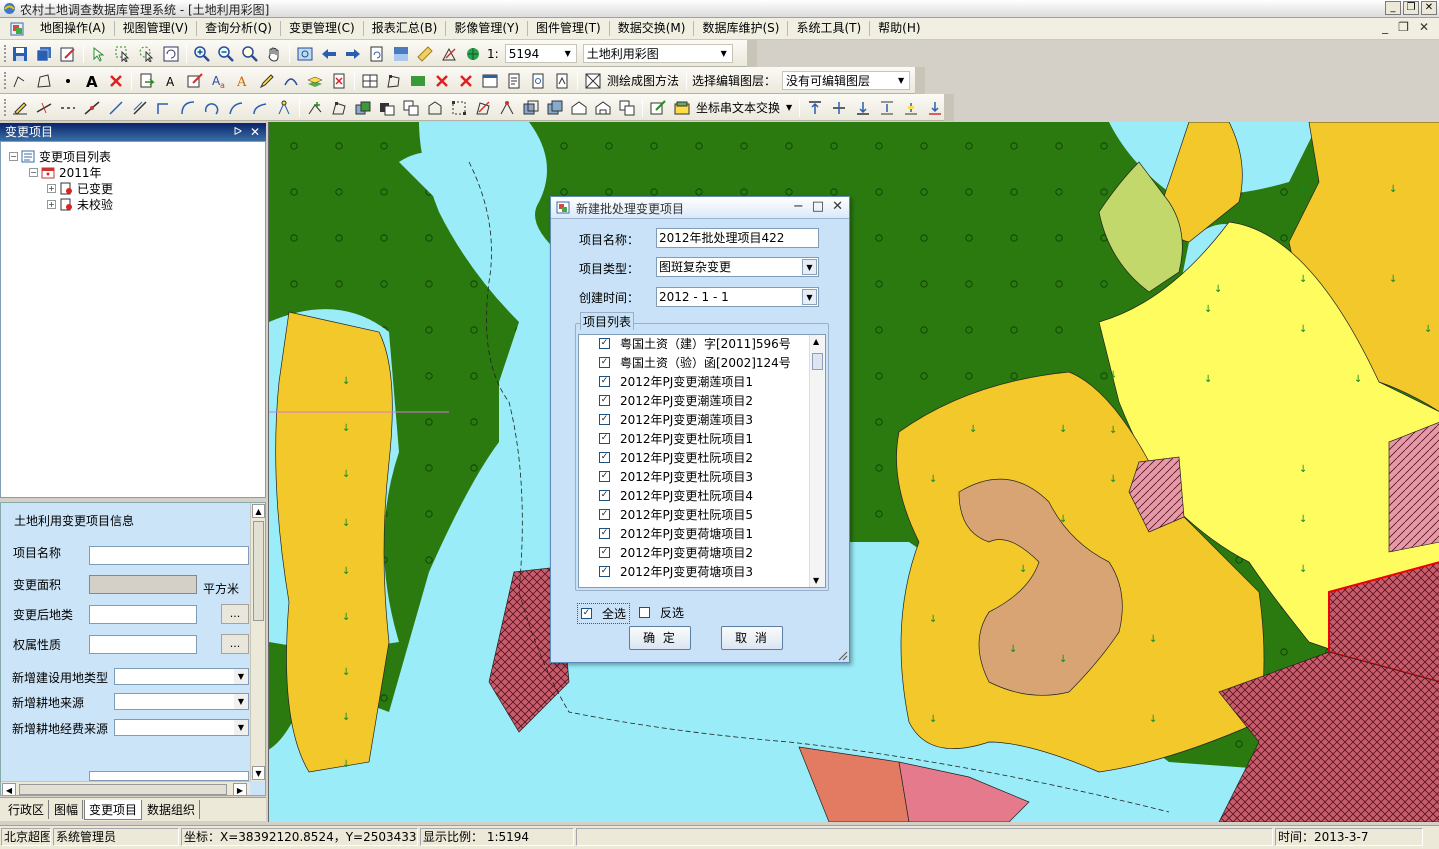  Describe the element at coordinates (657, 53) in the screenshot. I see `layer-combo: 土地利用彩图 ▼` at that location.